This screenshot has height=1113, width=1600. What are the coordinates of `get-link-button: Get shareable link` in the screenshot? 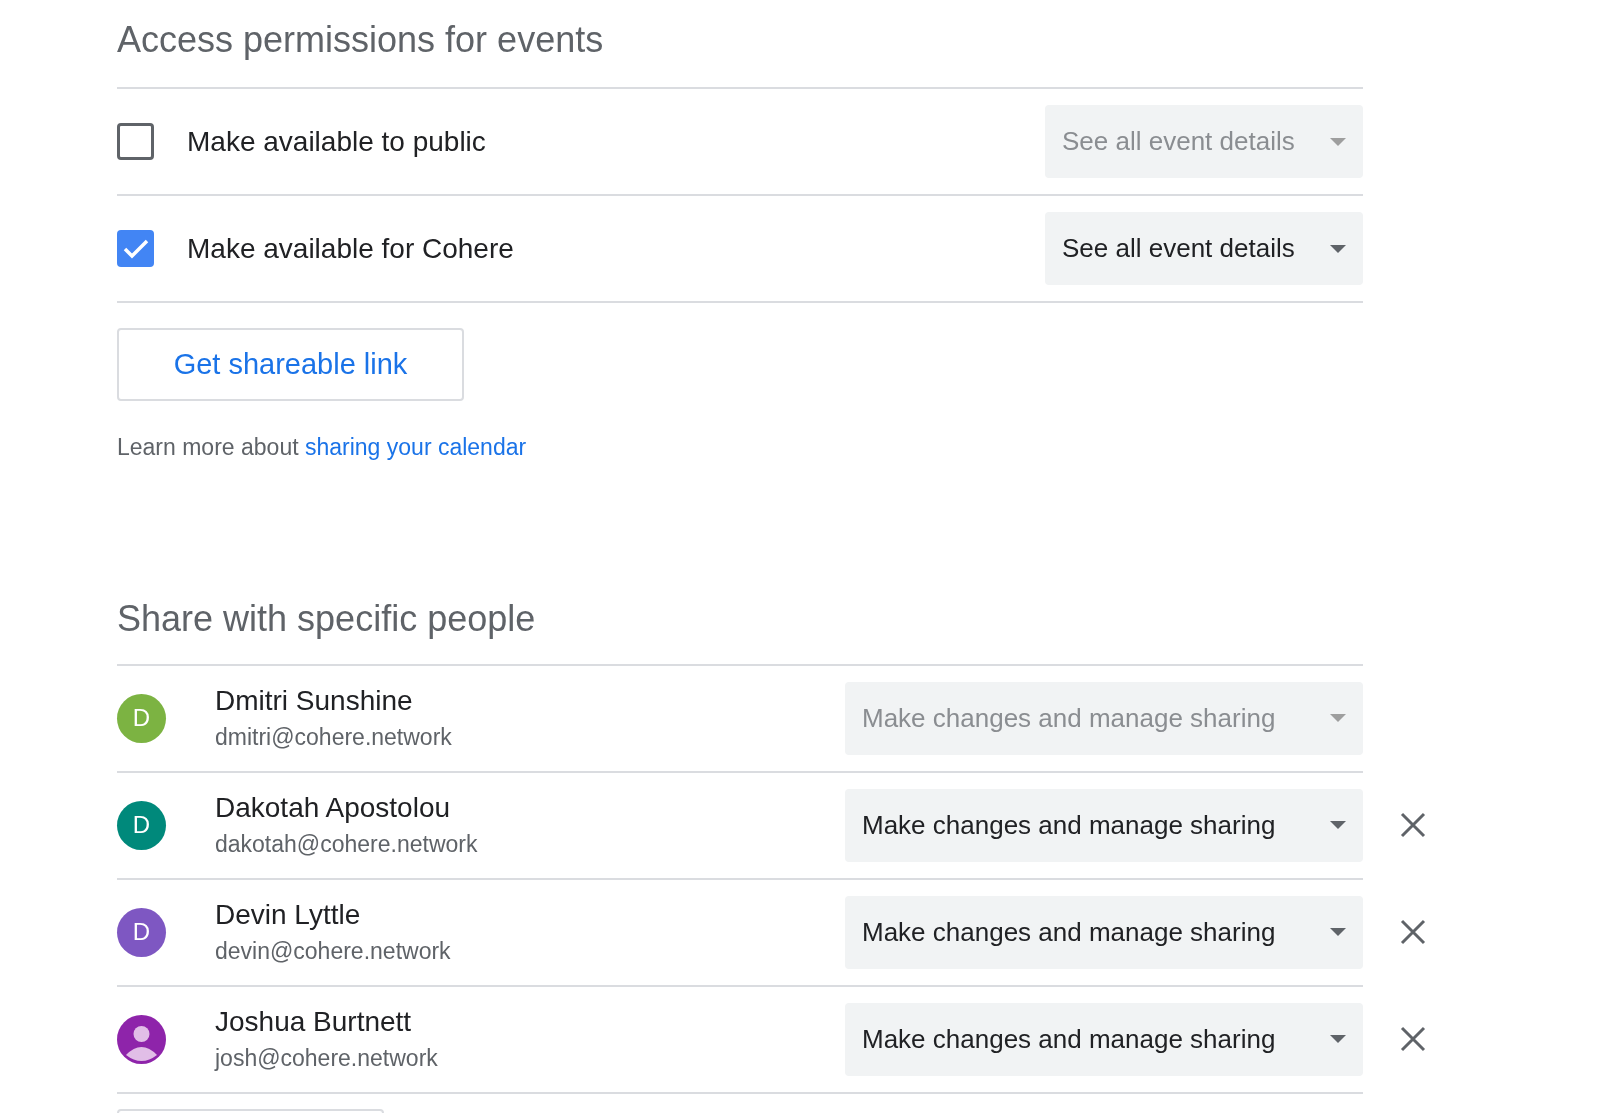 It's located at (290, 364).